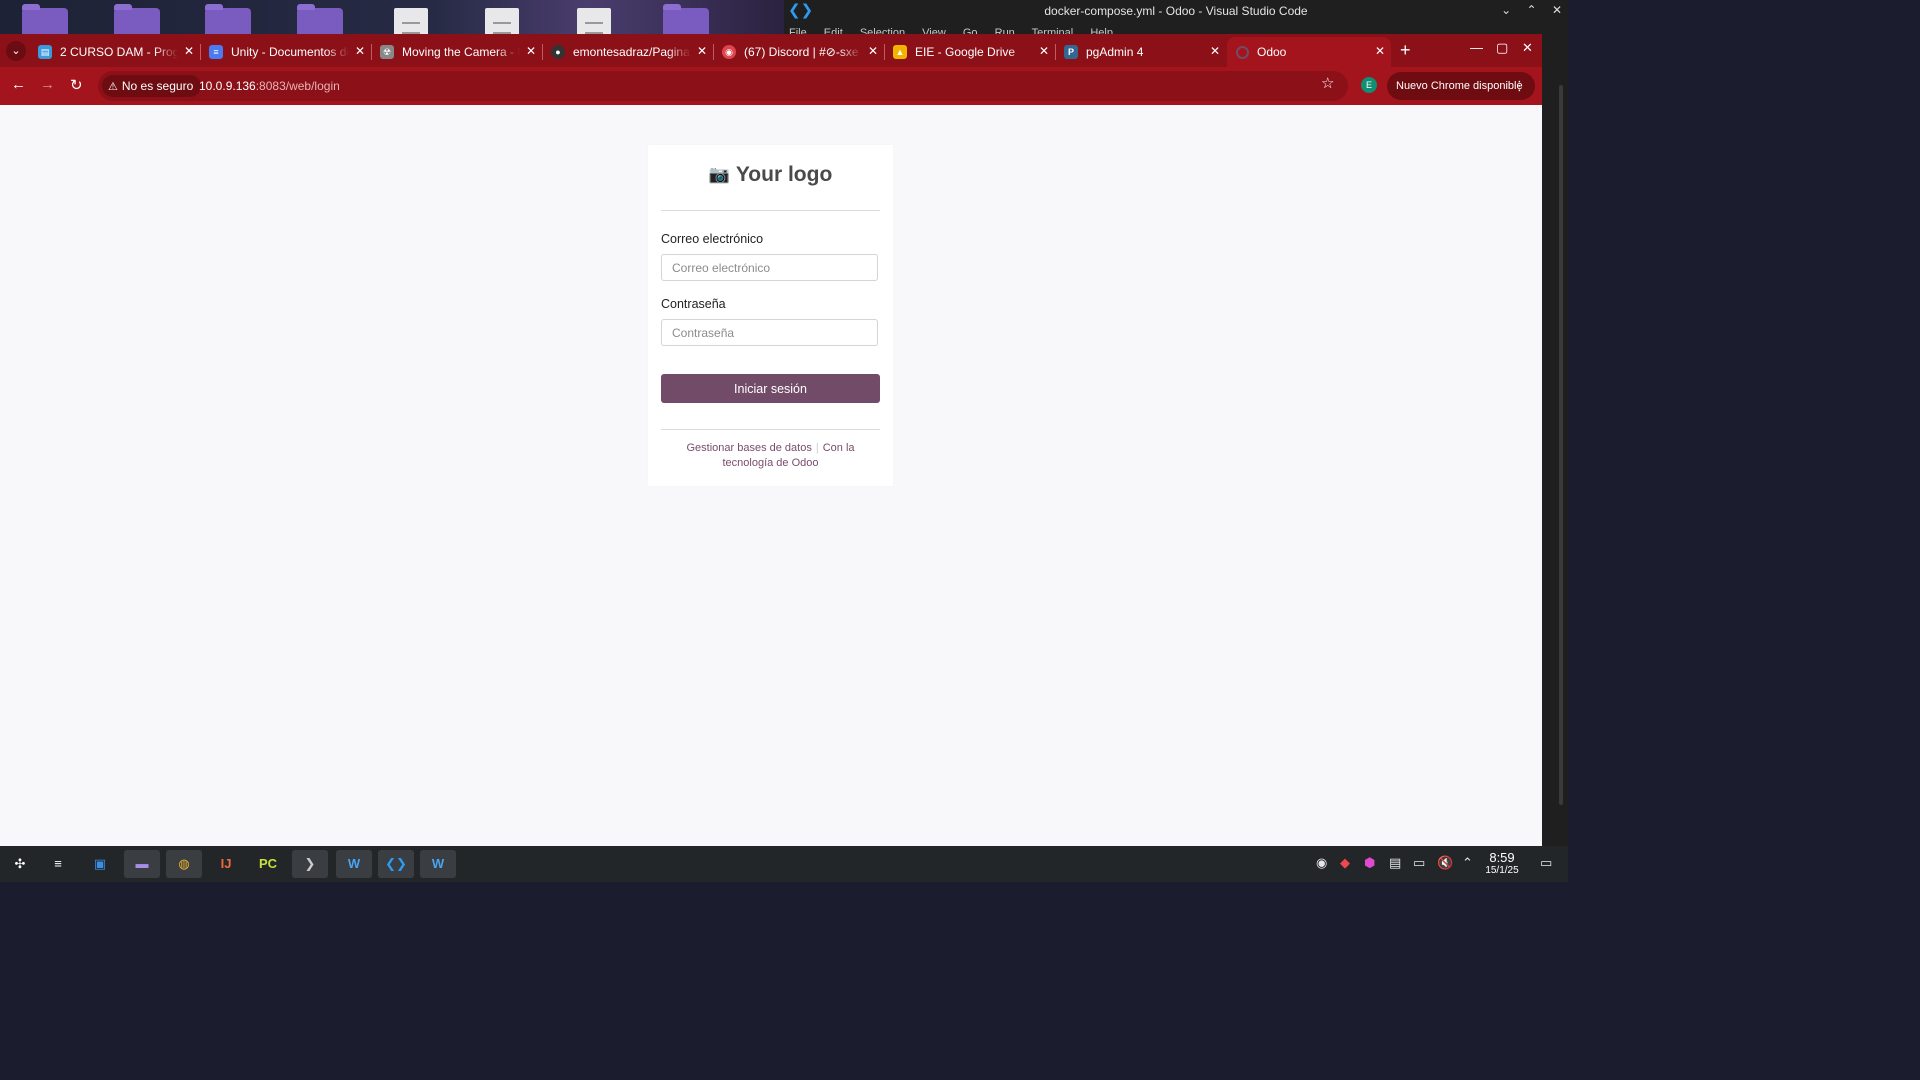 This screenshot has width=1920, height=1080. What do you see at coordinates (1071, 52) in the screenshot?
I see `pgadmin-icon: P` at bounding box center [1071, 52].